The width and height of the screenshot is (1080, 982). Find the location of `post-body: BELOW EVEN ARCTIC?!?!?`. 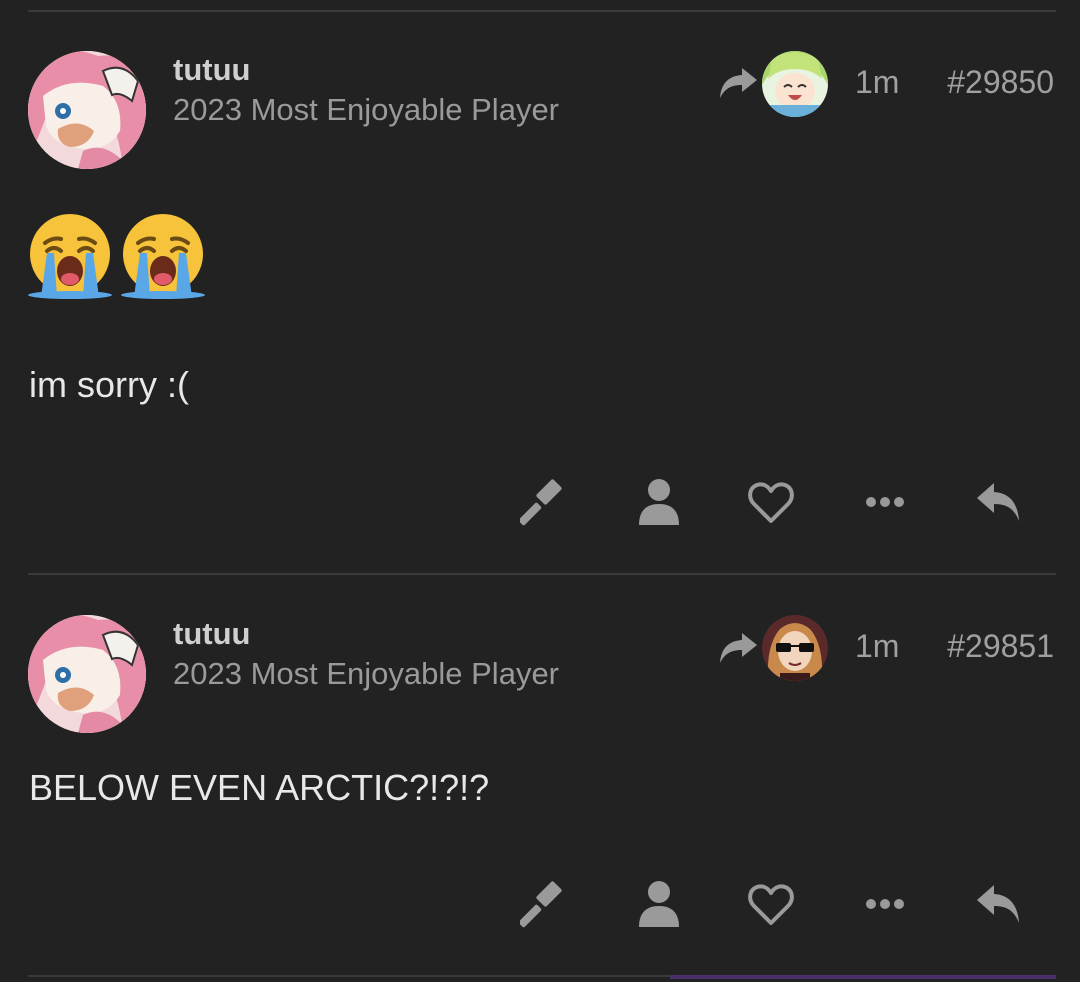

post-body: BELOW EVEN ARCTIC?!?!? is located at coordinates (259, 787).